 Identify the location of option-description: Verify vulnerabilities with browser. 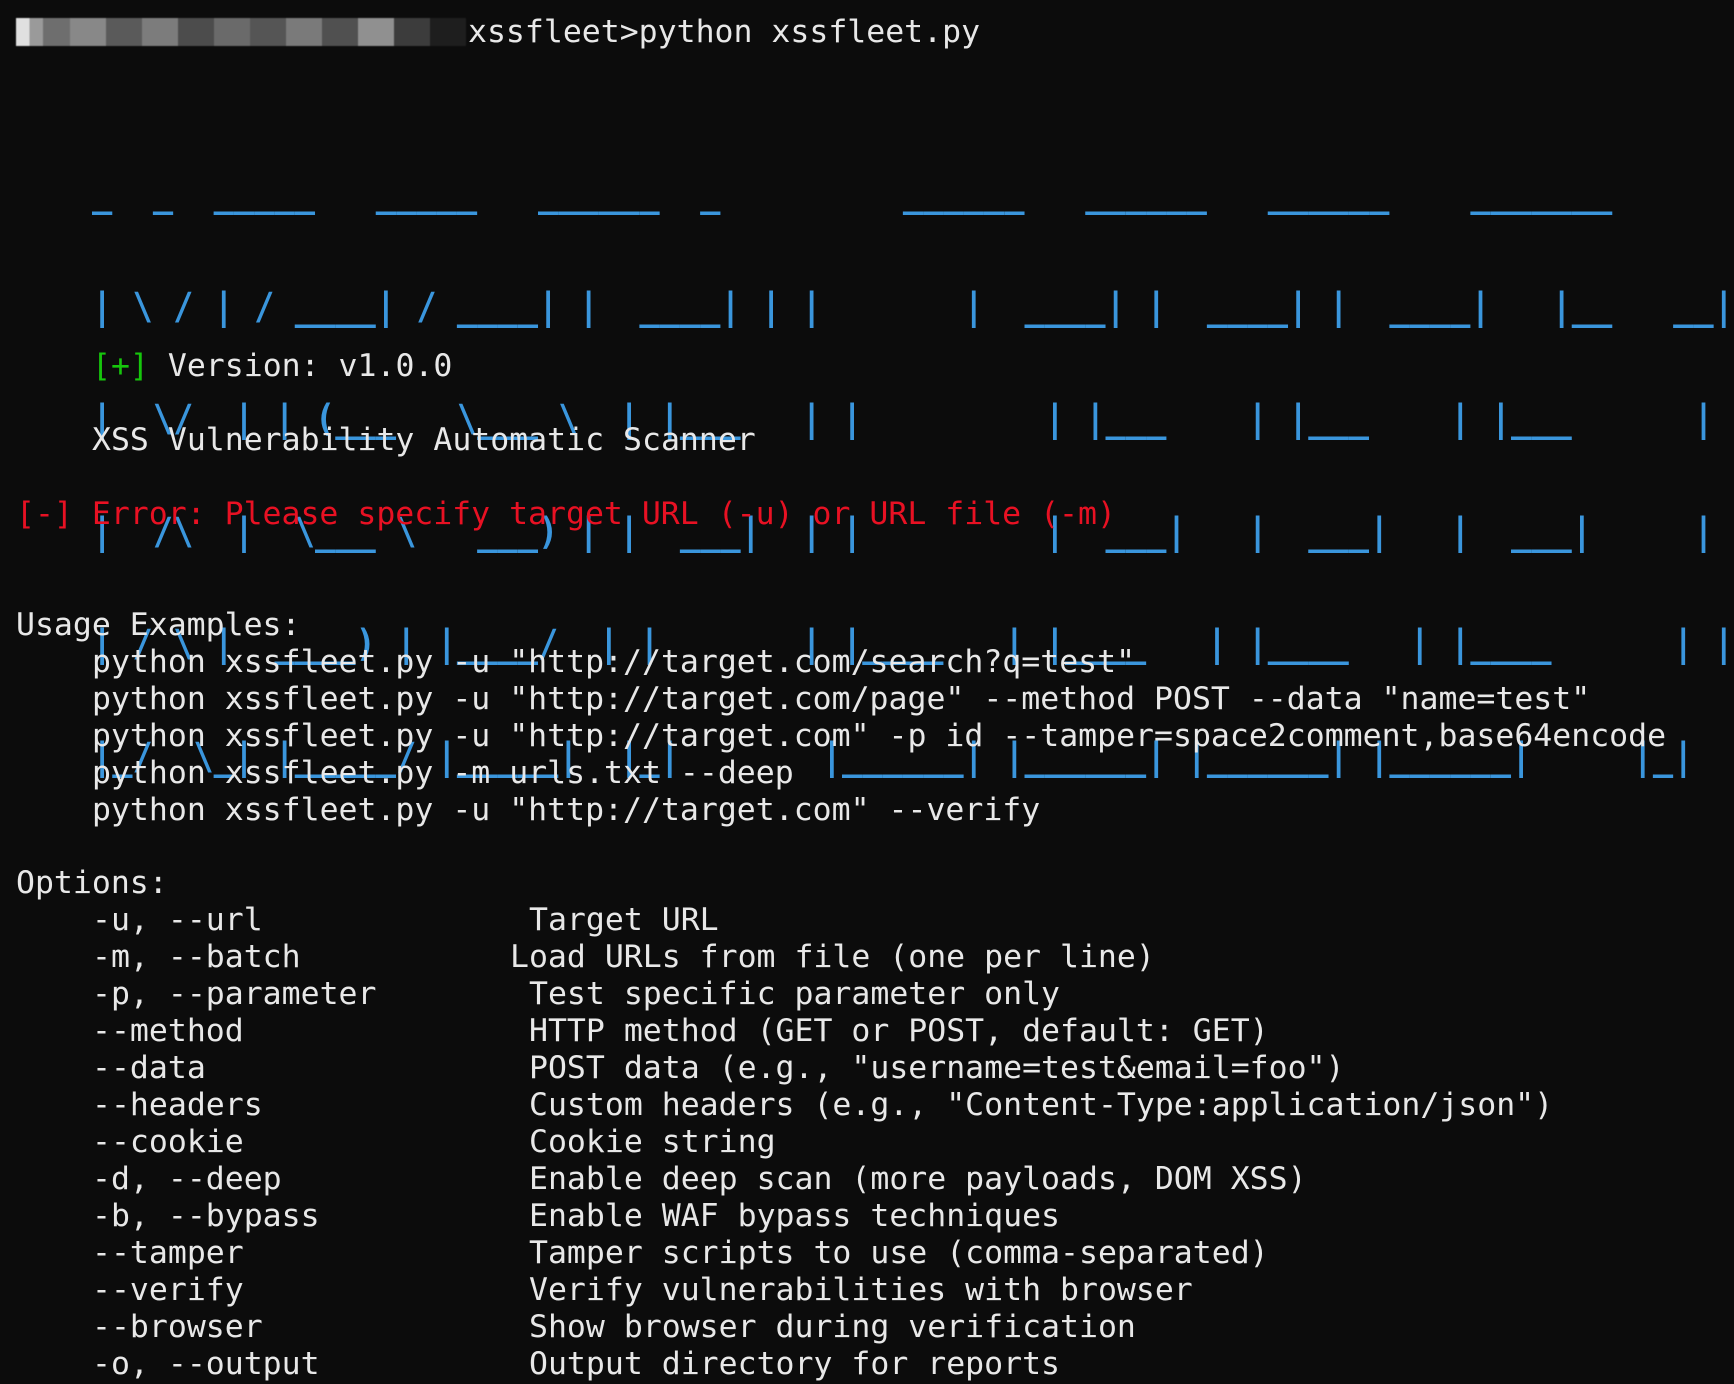
(861, 1290).